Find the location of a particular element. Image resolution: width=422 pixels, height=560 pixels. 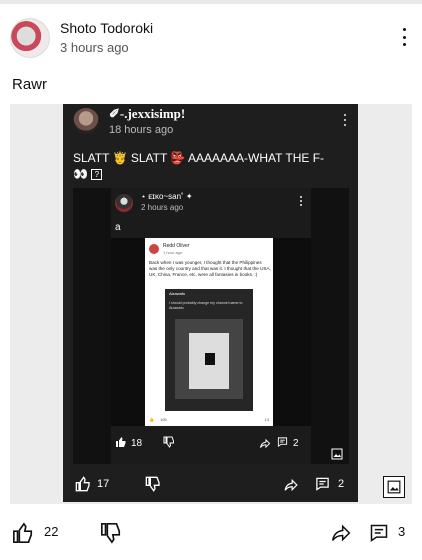

post-time: 2 hours ago is located at coordinates (162, 207).